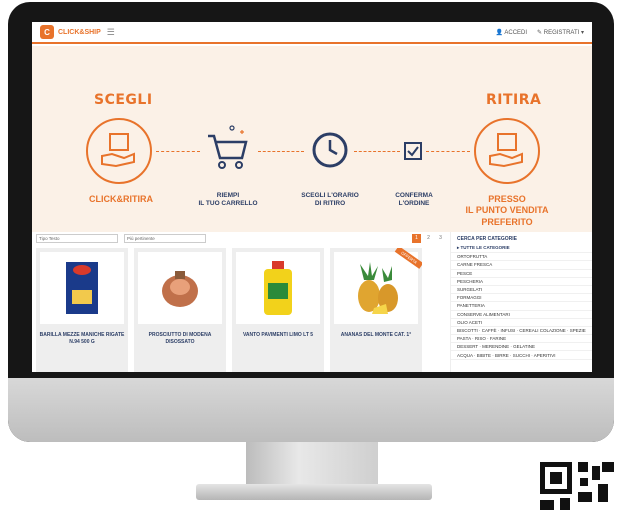  Describe the element at coordinates (577, 486) in the screenshot. I see `qr-code` at that location.